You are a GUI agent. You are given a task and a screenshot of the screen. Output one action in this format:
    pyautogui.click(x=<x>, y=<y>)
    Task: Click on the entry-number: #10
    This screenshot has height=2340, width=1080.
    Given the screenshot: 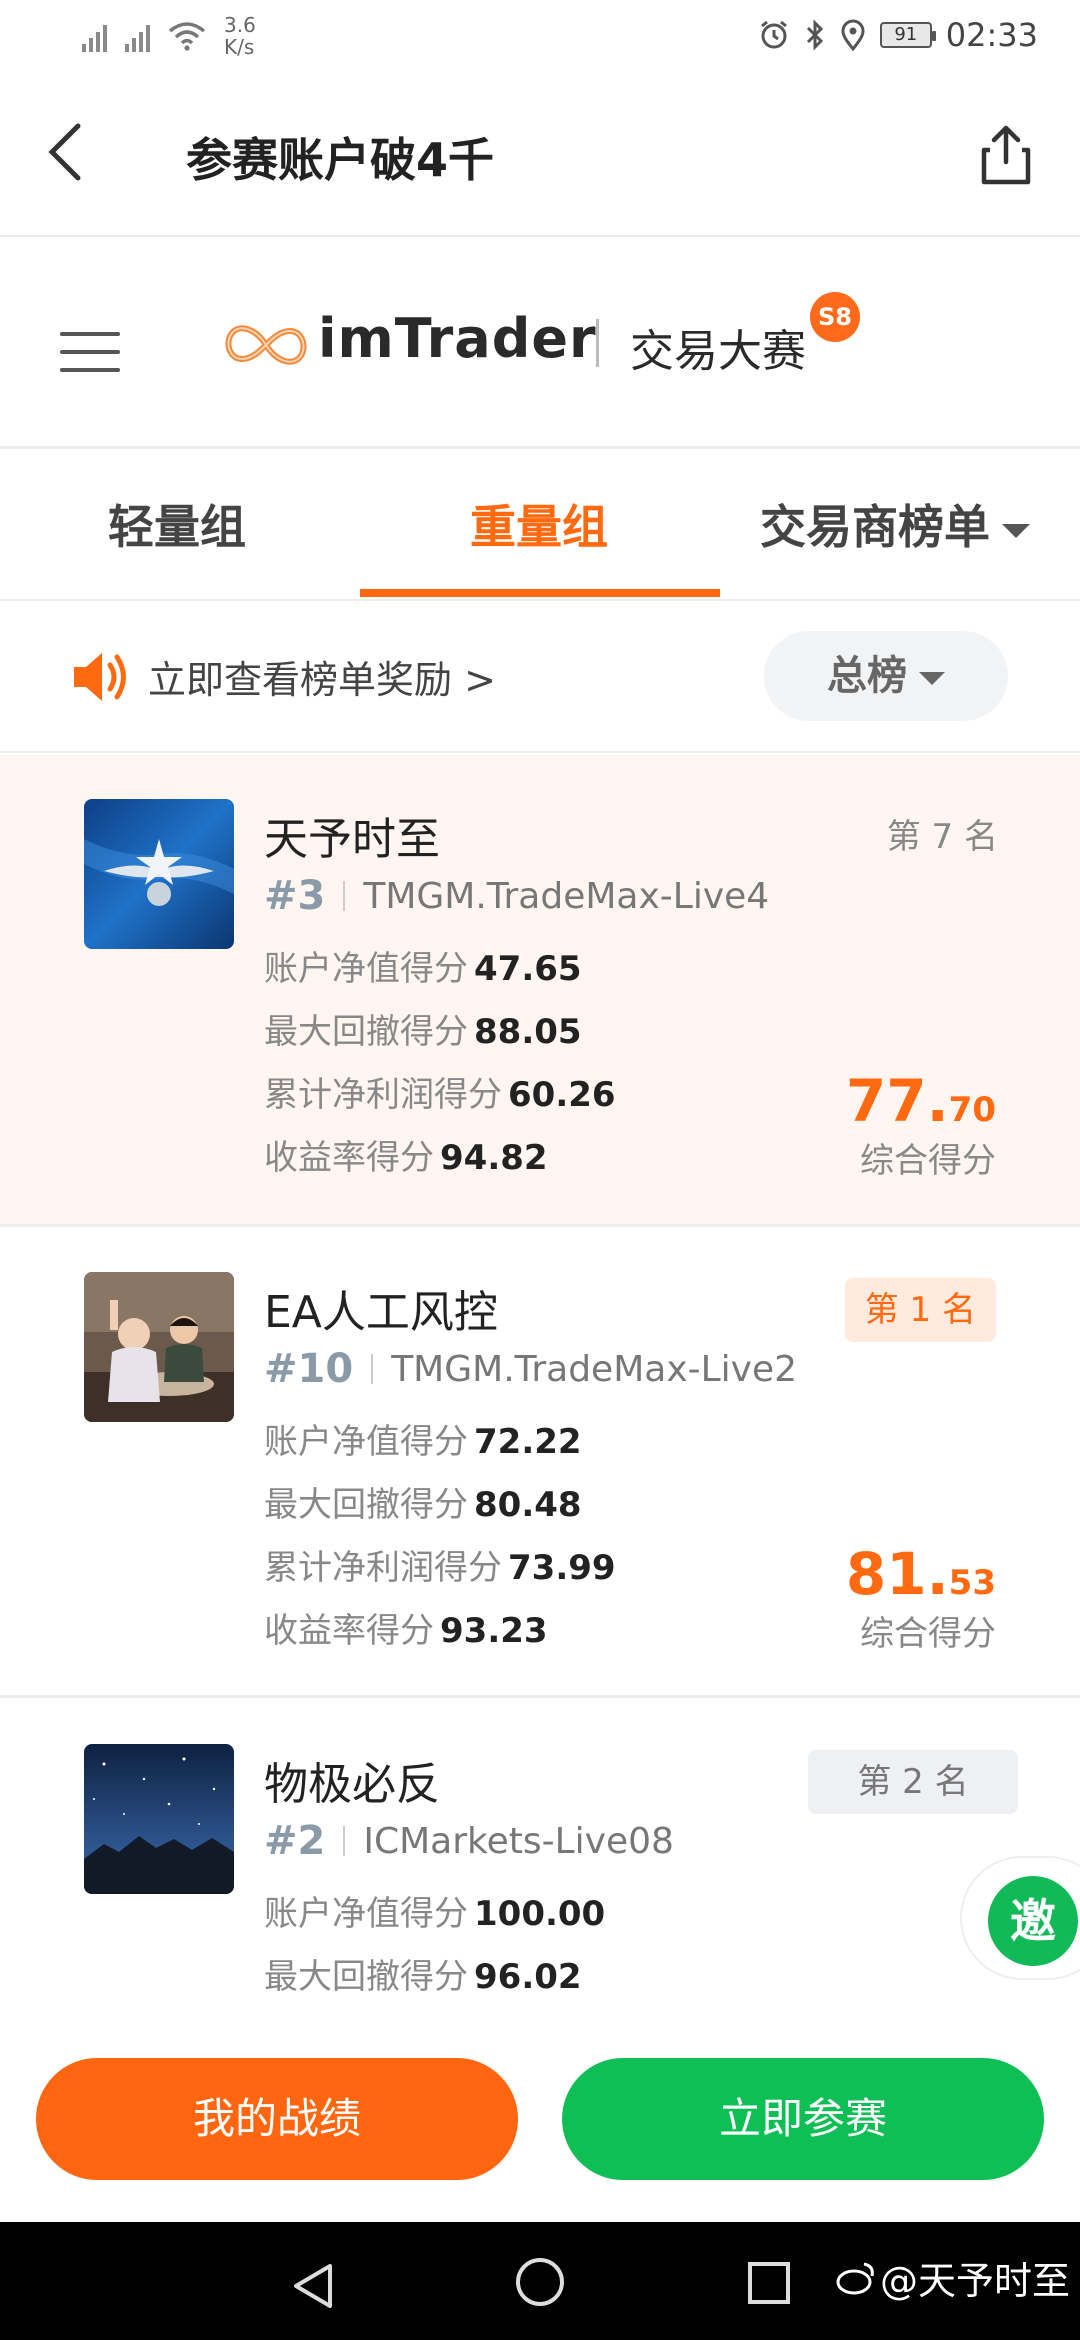 What is the action you would take?
    pyautogui.click(x=309, y=1369)
    